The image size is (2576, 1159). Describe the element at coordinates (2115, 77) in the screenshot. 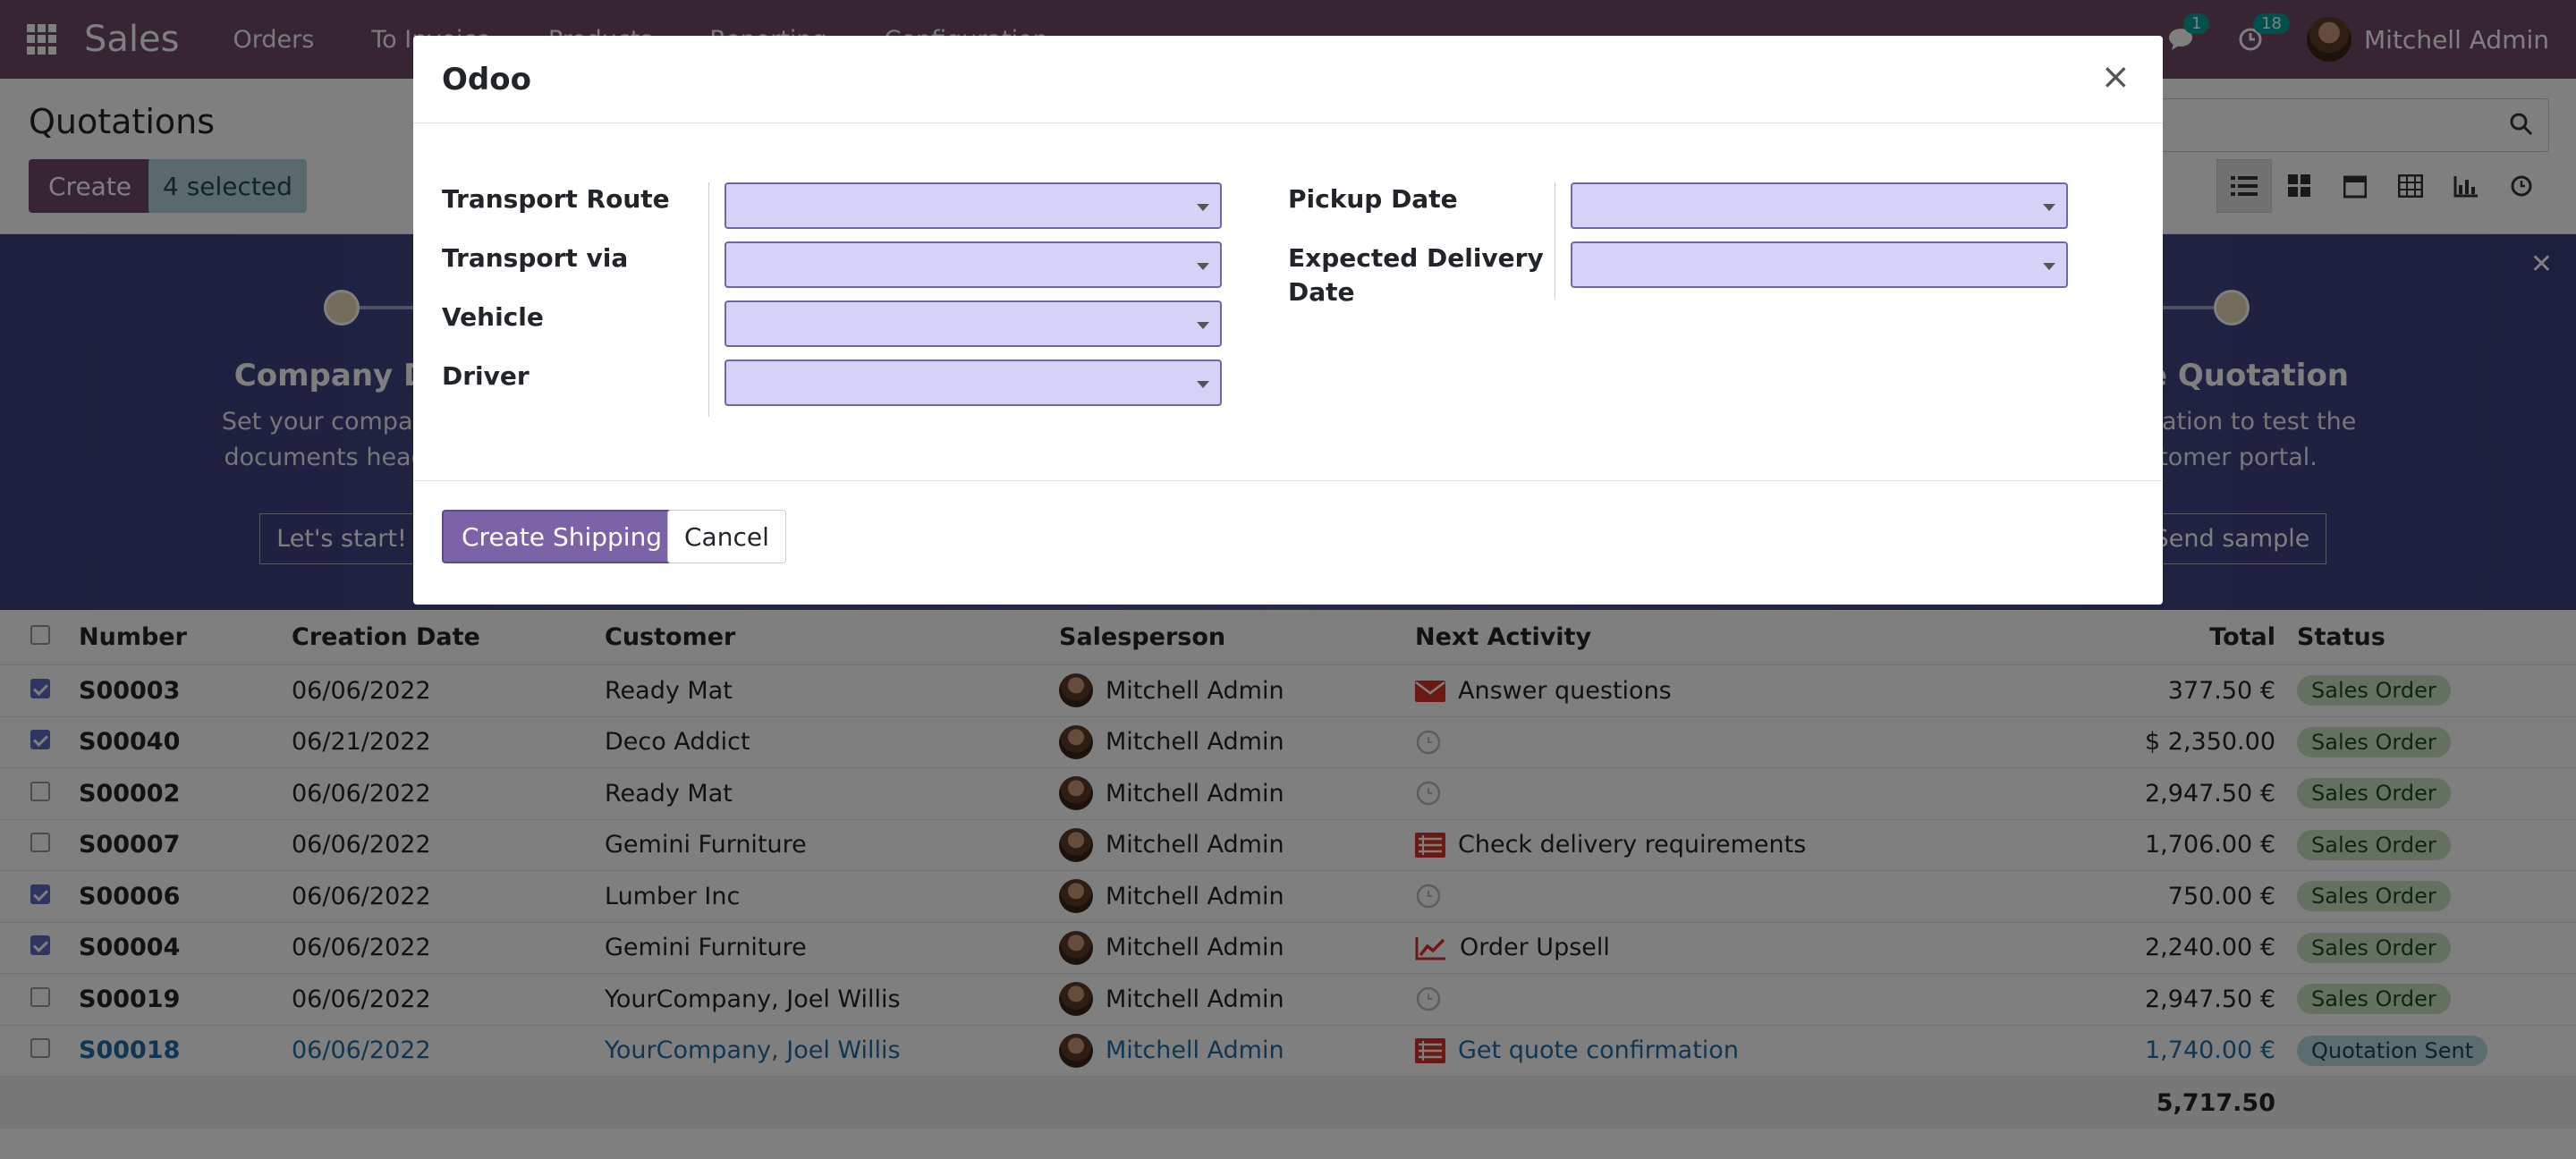

I see `close-icon: ×` at that location.